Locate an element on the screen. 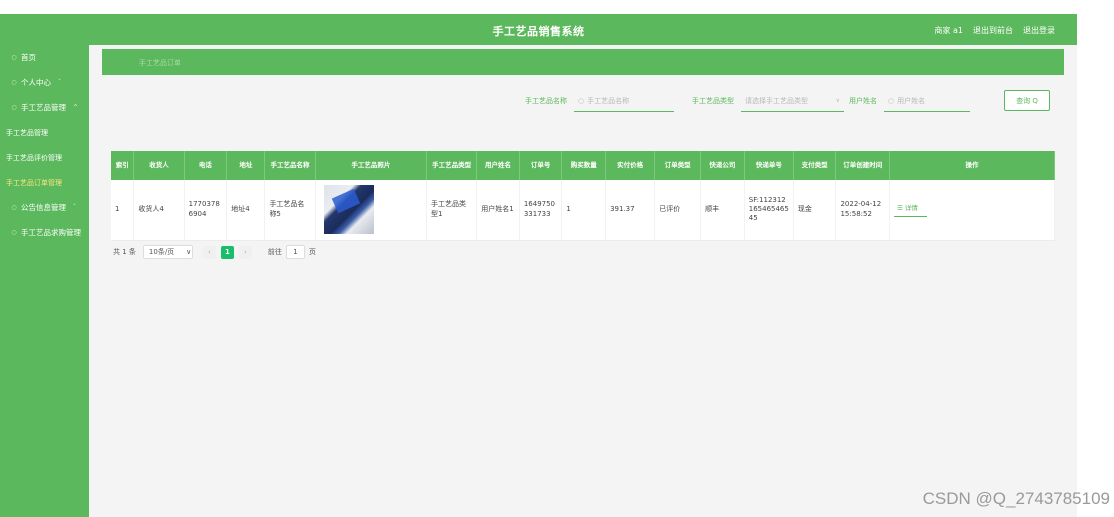 Image resolution: width=1114 pixels, height=517 pixels. logout-link: 退出登录 is located at coordinates (1039, 30).